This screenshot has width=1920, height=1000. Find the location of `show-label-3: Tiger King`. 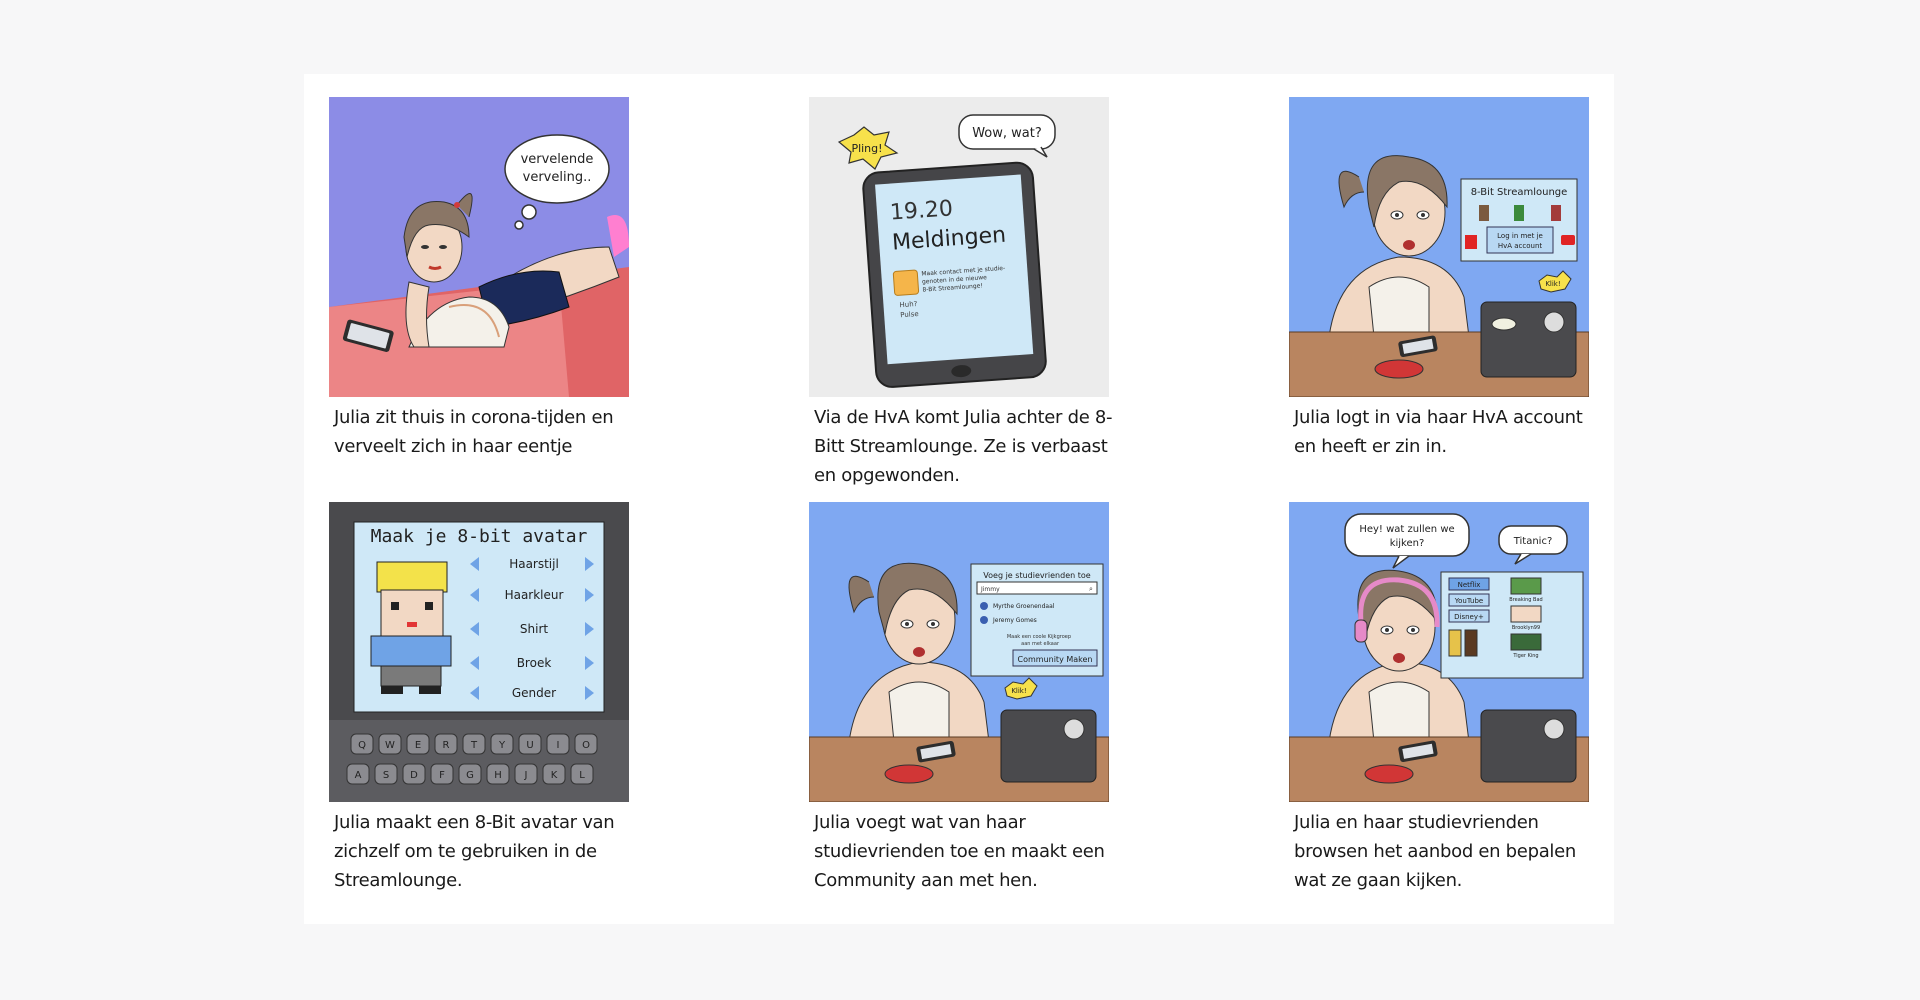

show-label-3: Tiger King is located at coordinates (1525, 656).